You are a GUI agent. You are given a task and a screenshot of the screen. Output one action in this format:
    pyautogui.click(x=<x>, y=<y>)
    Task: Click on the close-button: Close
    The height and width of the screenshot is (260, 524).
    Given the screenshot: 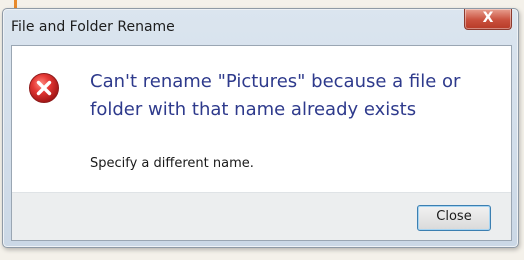 What is the action you would take?
    pyautogui.click(x=454, y=218)
    